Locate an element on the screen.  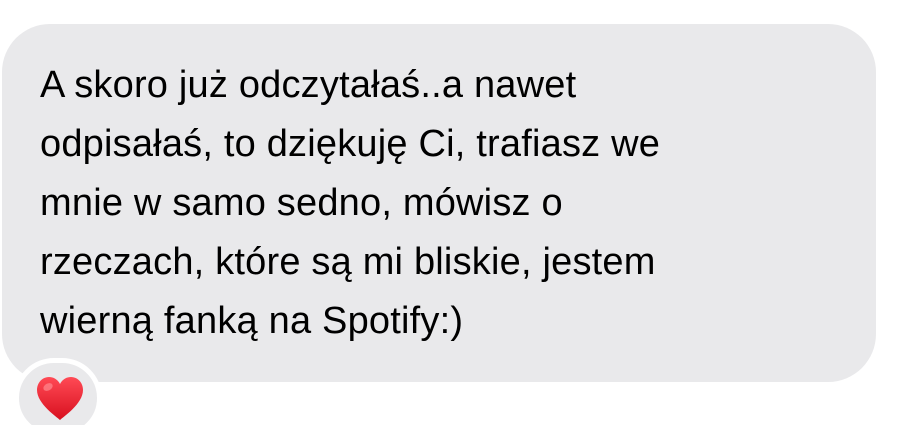
message-line-1: A skoro już odczytałaś..a nawet is located at coordinates (308, 85).